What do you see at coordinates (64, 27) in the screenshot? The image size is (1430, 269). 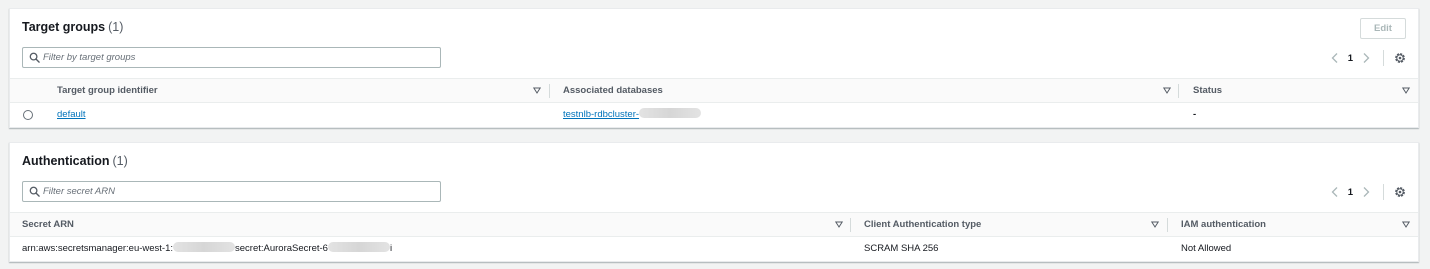 I see `target-groups-title: Target groups` at bounding box center [64, 27].